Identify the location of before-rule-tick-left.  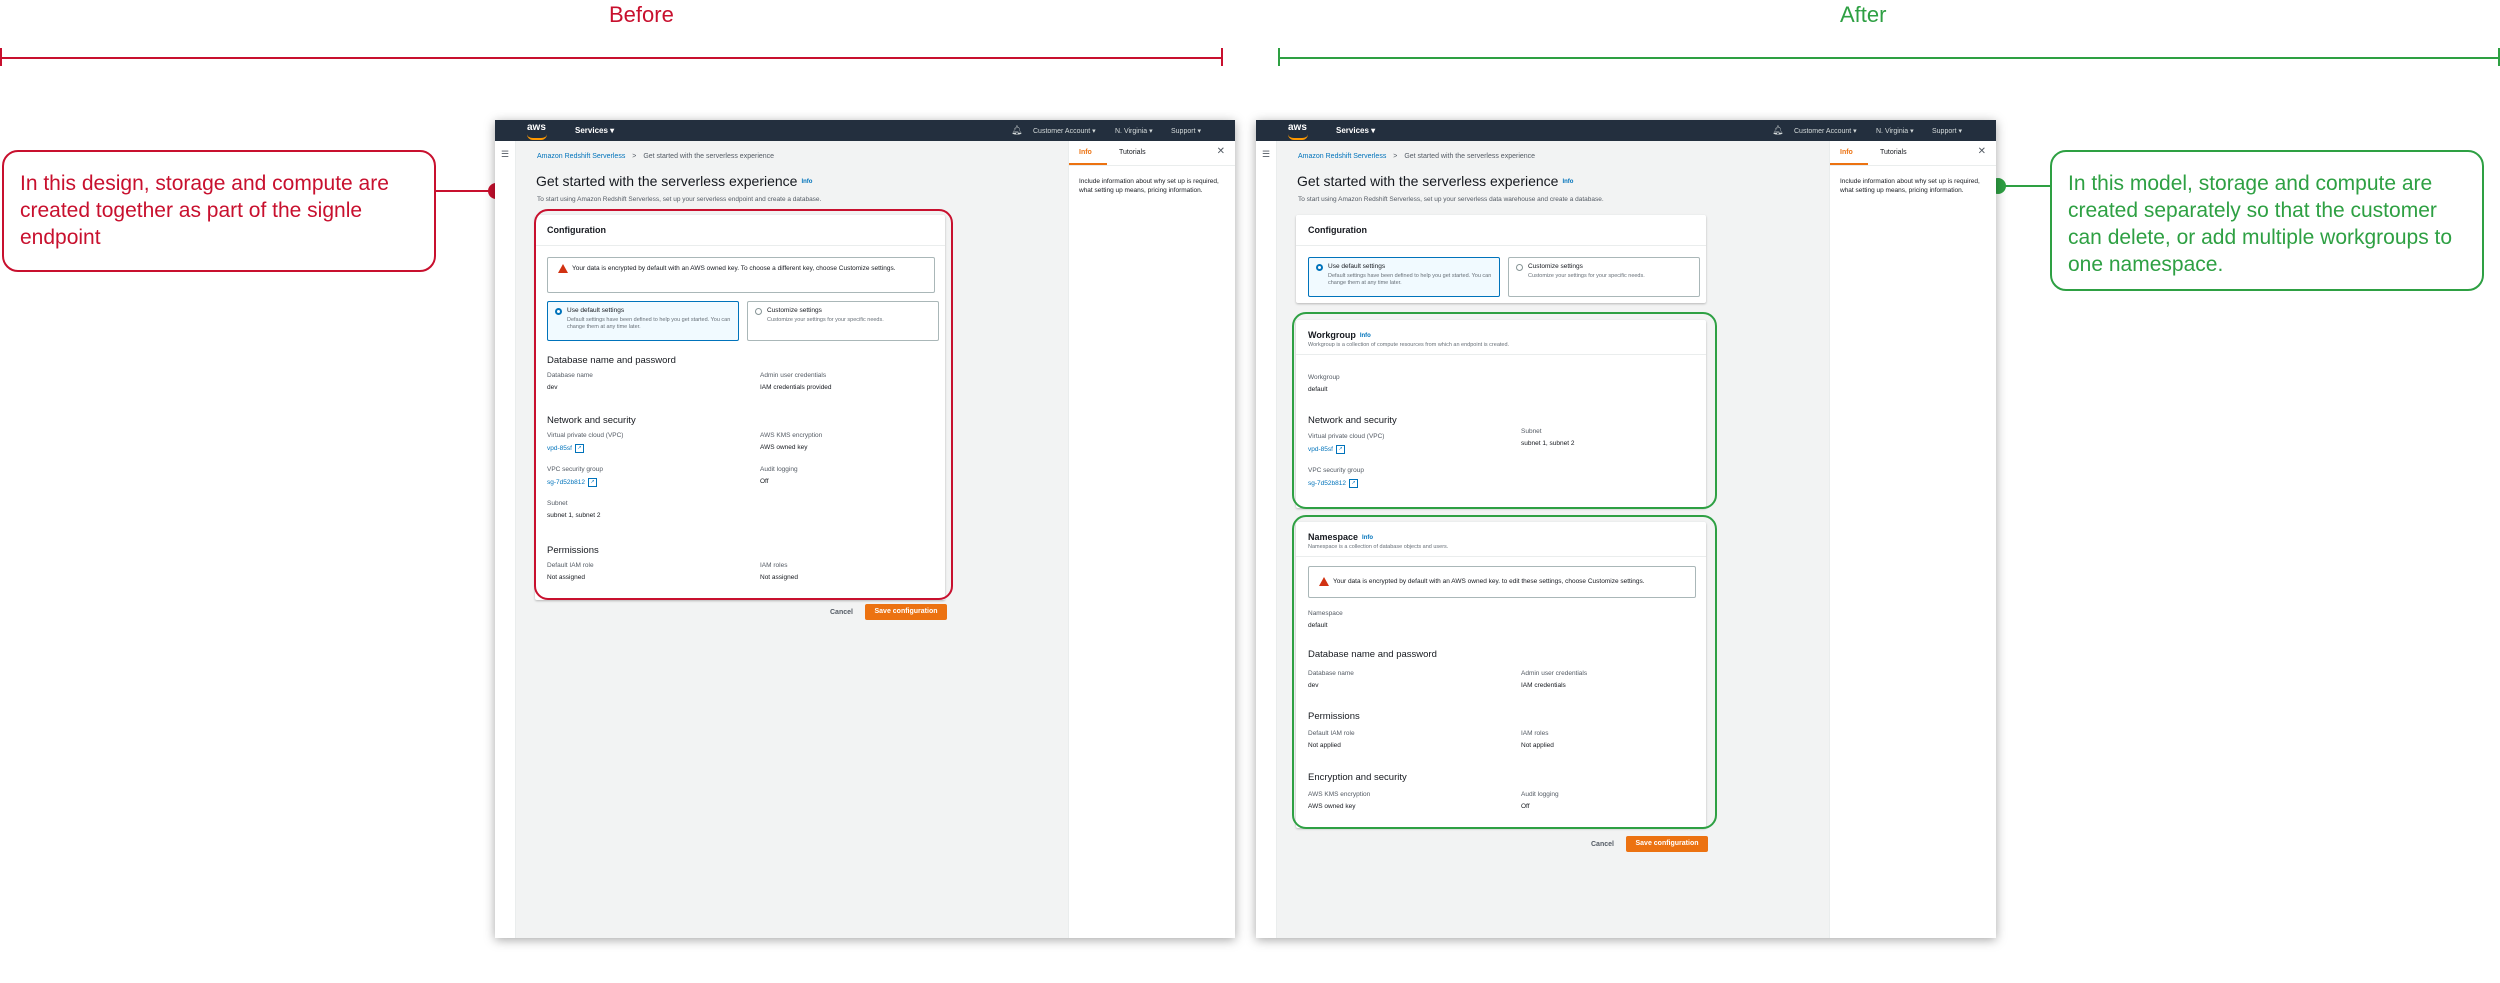
(1, 57).